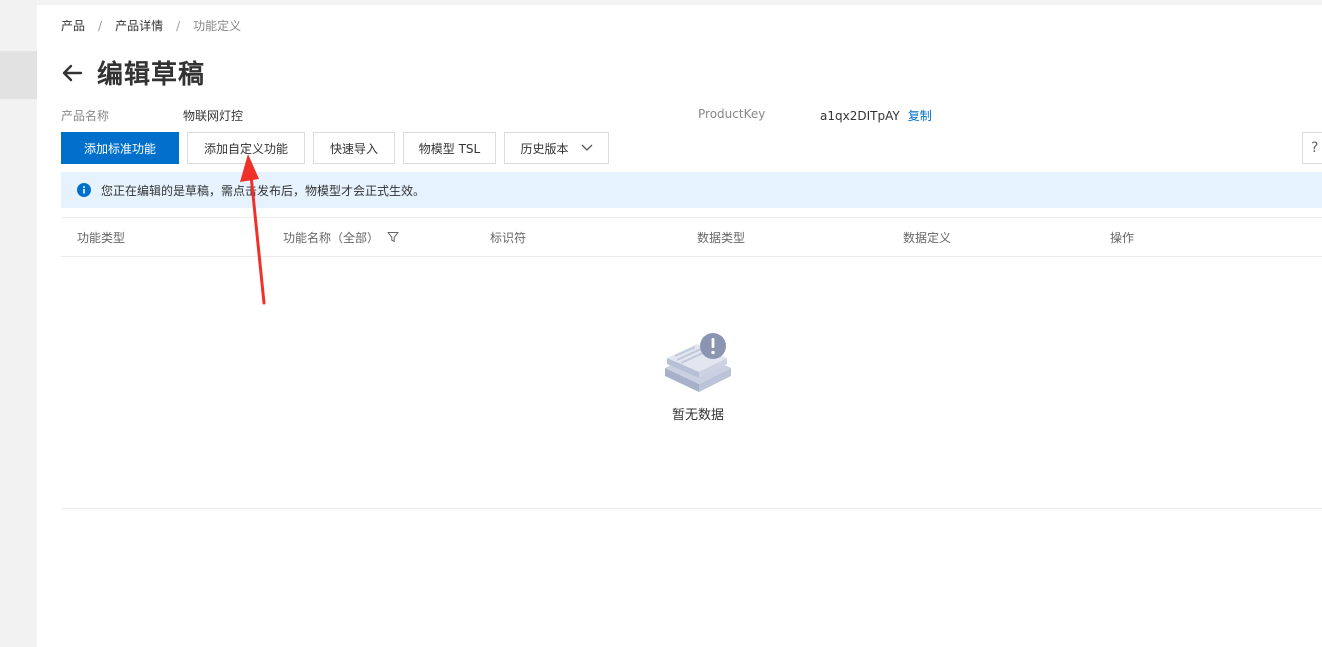 The height and width of the screenshot is (647, 1322). What do you see at coordinates (1312, 148) in the screenshot?
I see `help-button: ?` at bounding box center [1312, 148].